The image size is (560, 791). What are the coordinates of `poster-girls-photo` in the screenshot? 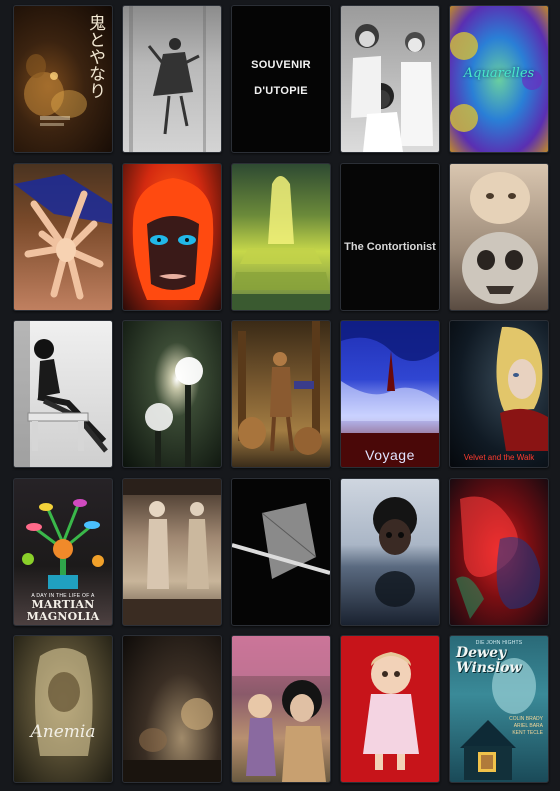 It's located at (390, 79).